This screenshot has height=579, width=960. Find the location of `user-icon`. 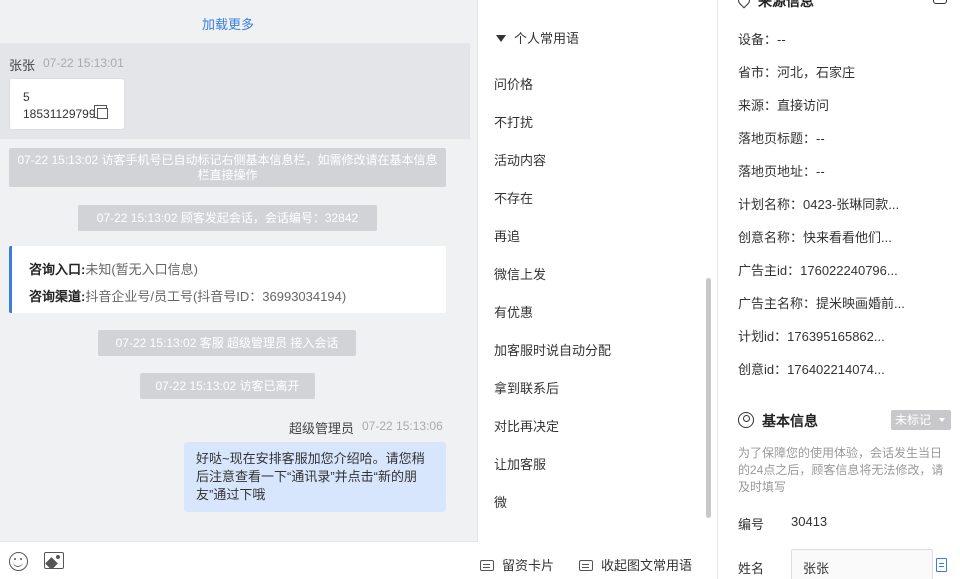

user-icon is located at coordinates (746, 420).